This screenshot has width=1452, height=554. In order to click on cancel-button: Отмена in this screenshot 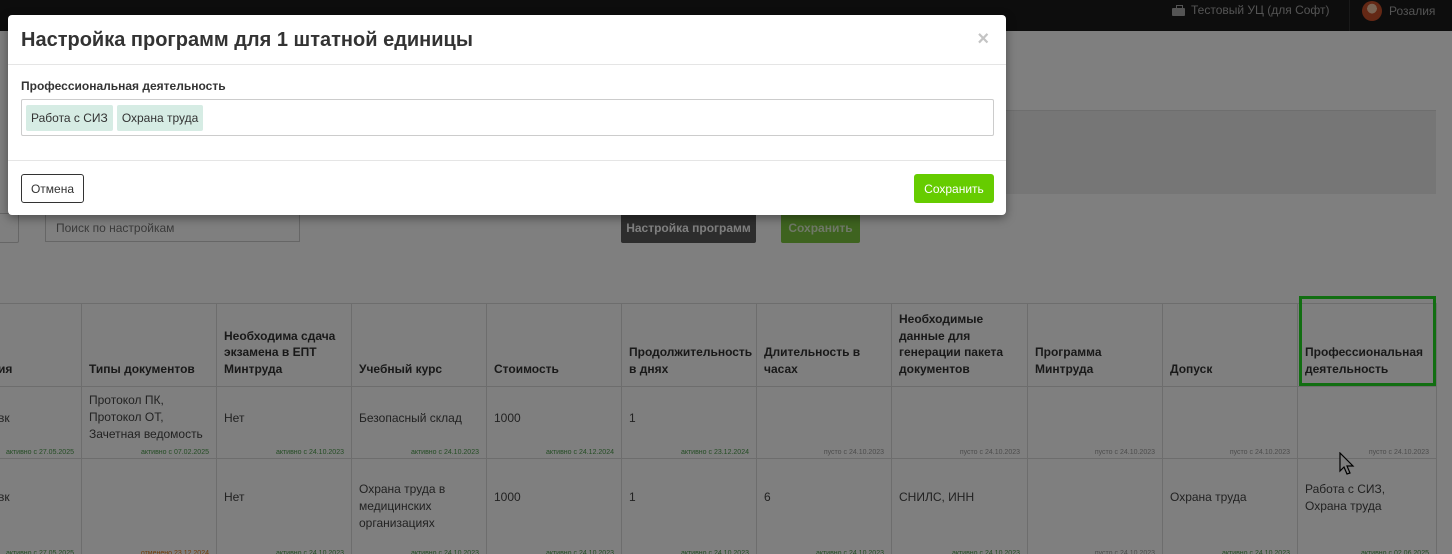, I will do `click(52, 188)`.